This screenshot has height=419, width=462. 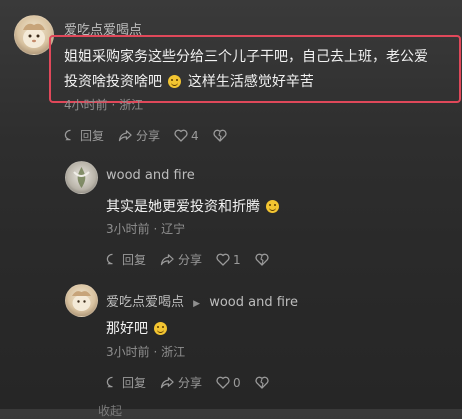 I want to click on reply-username: wood and fire, so click(x=150, y=175).